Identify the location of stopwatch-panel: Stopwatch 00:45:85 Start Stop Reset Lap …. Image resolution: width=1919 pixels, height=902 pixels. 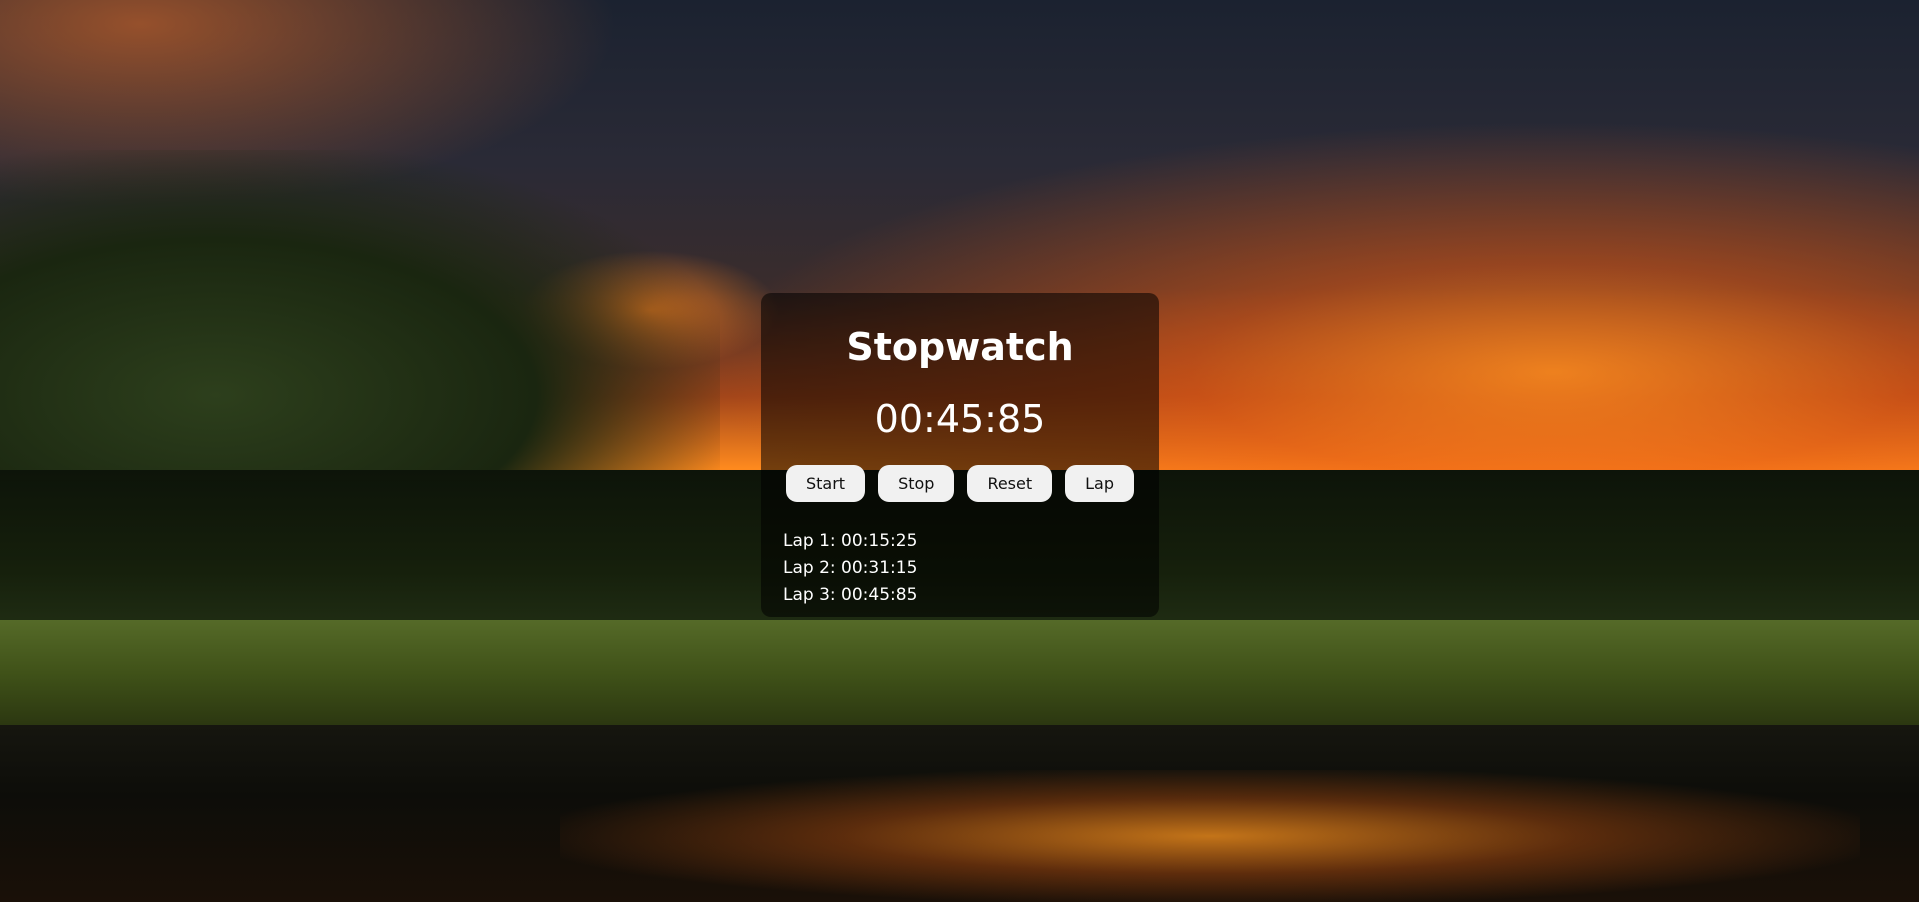
(960, 455).